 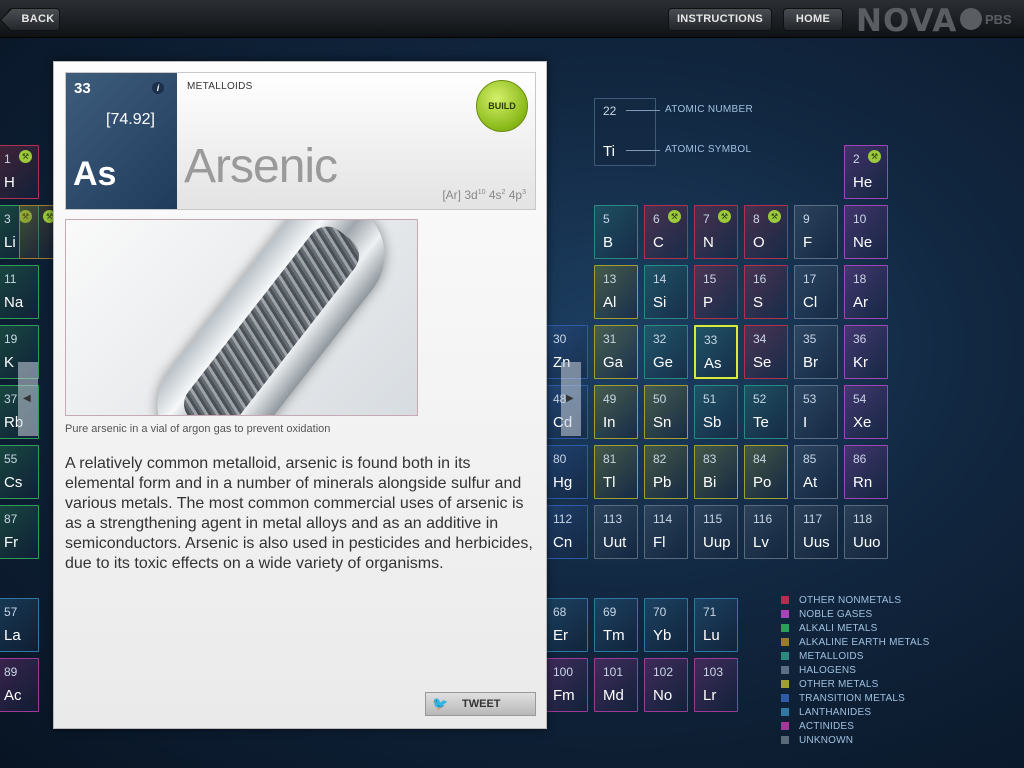 I want to click on element-cell-S: 16 S, so click(x=766, y=292).